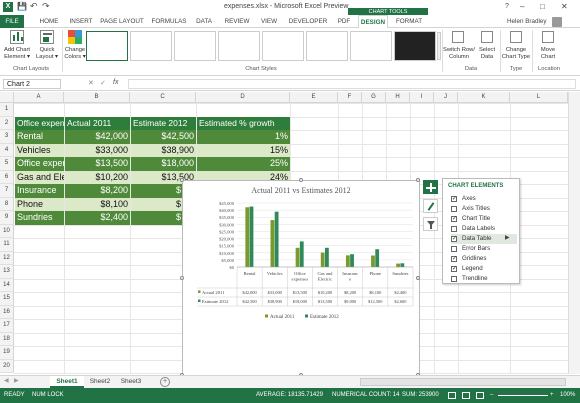 The height and width of the screenshot is (403, 580). What do you see at coordinates (314, 97) in the screenshot?
I see `column-header: E` at bounding box center [314, 97].